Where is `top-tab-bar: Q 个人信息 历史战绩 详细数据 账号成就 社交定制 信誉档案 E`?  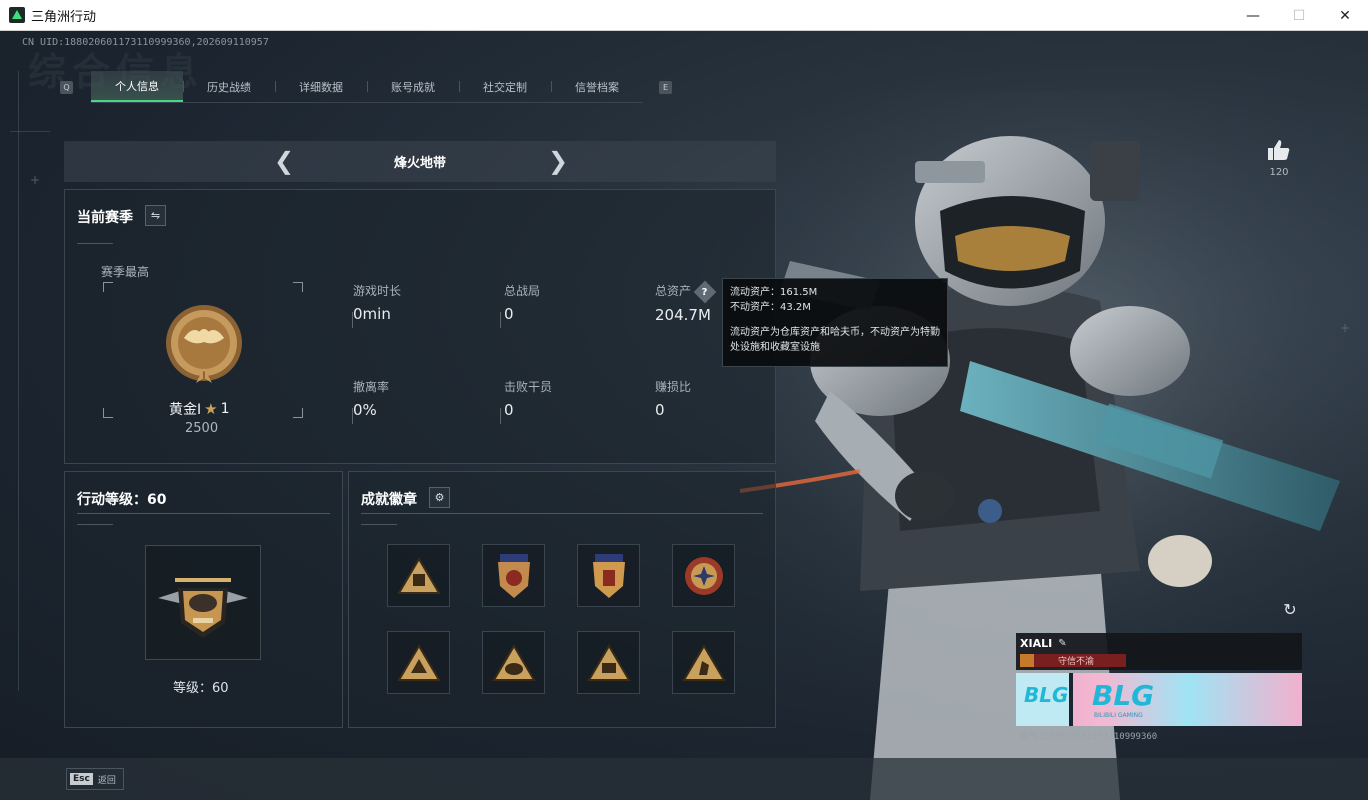 top-tab-bar: Q 个人信息 历史战绩 详细数据 账号成就 社交定制 信誉档案 E is located at coordinates (366, 87).